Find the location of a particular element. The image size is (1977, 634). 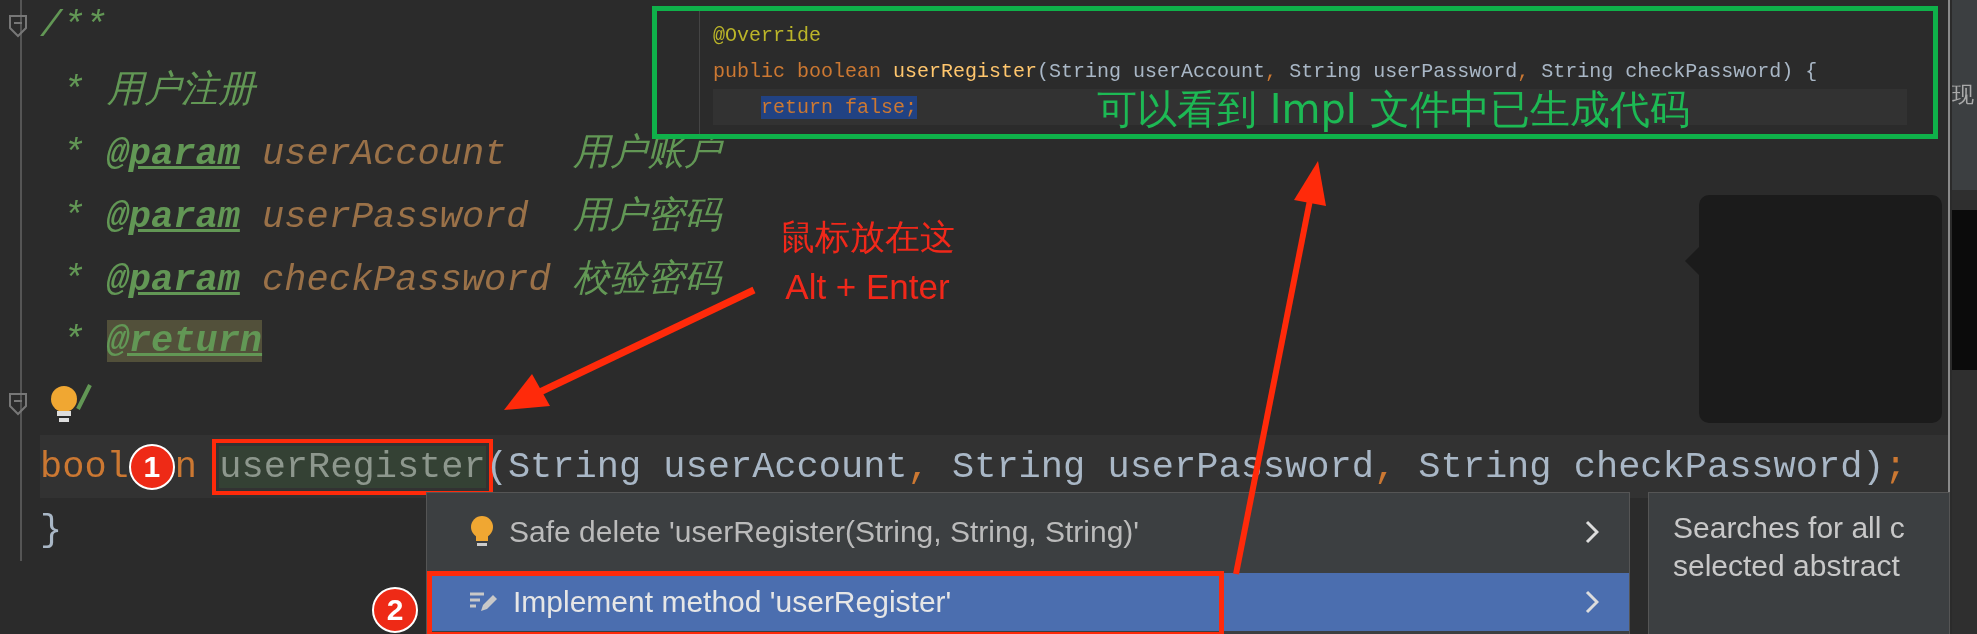

comment-line: /** is located at coordinates (73, 25).